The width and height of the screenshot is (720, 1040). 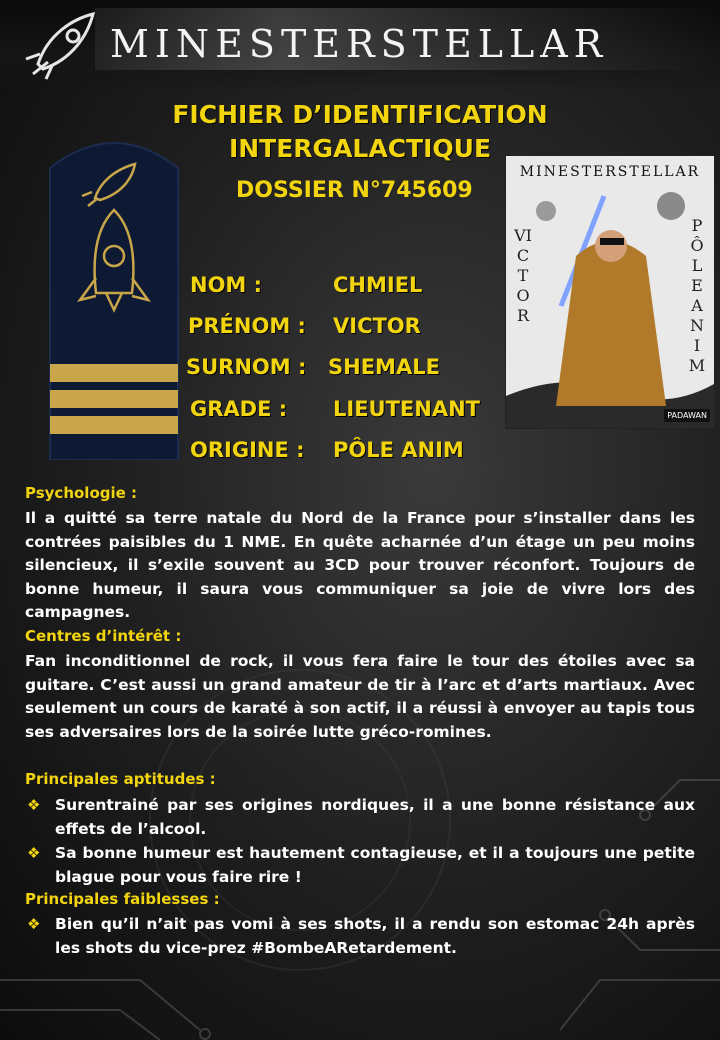 I want to click on portrait-badge: PADAWAN, so click(x=687, y=415).